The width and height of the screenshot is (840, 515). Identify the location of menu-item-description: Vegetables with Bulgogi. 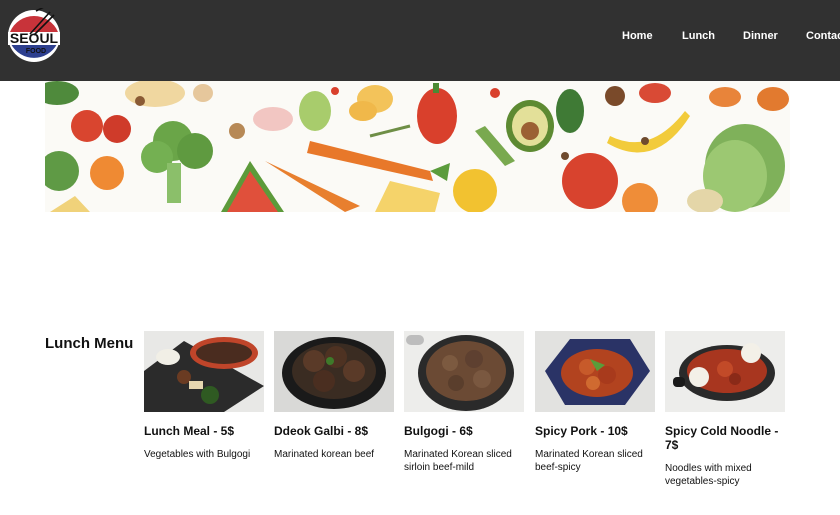
(197, 454).